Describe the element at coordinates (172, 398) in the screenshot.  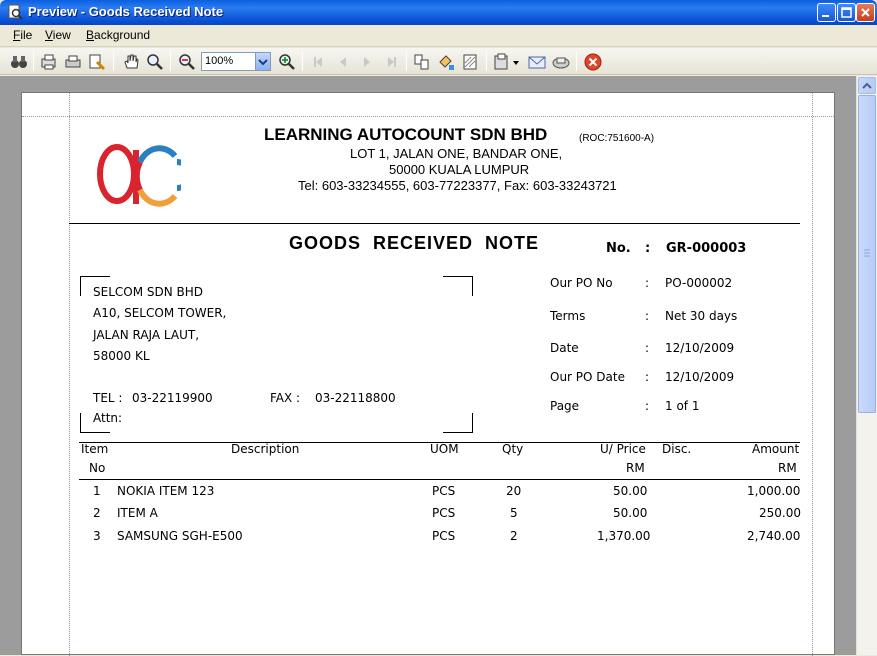
I see `supplier-tel: 03-22119900` at that location.